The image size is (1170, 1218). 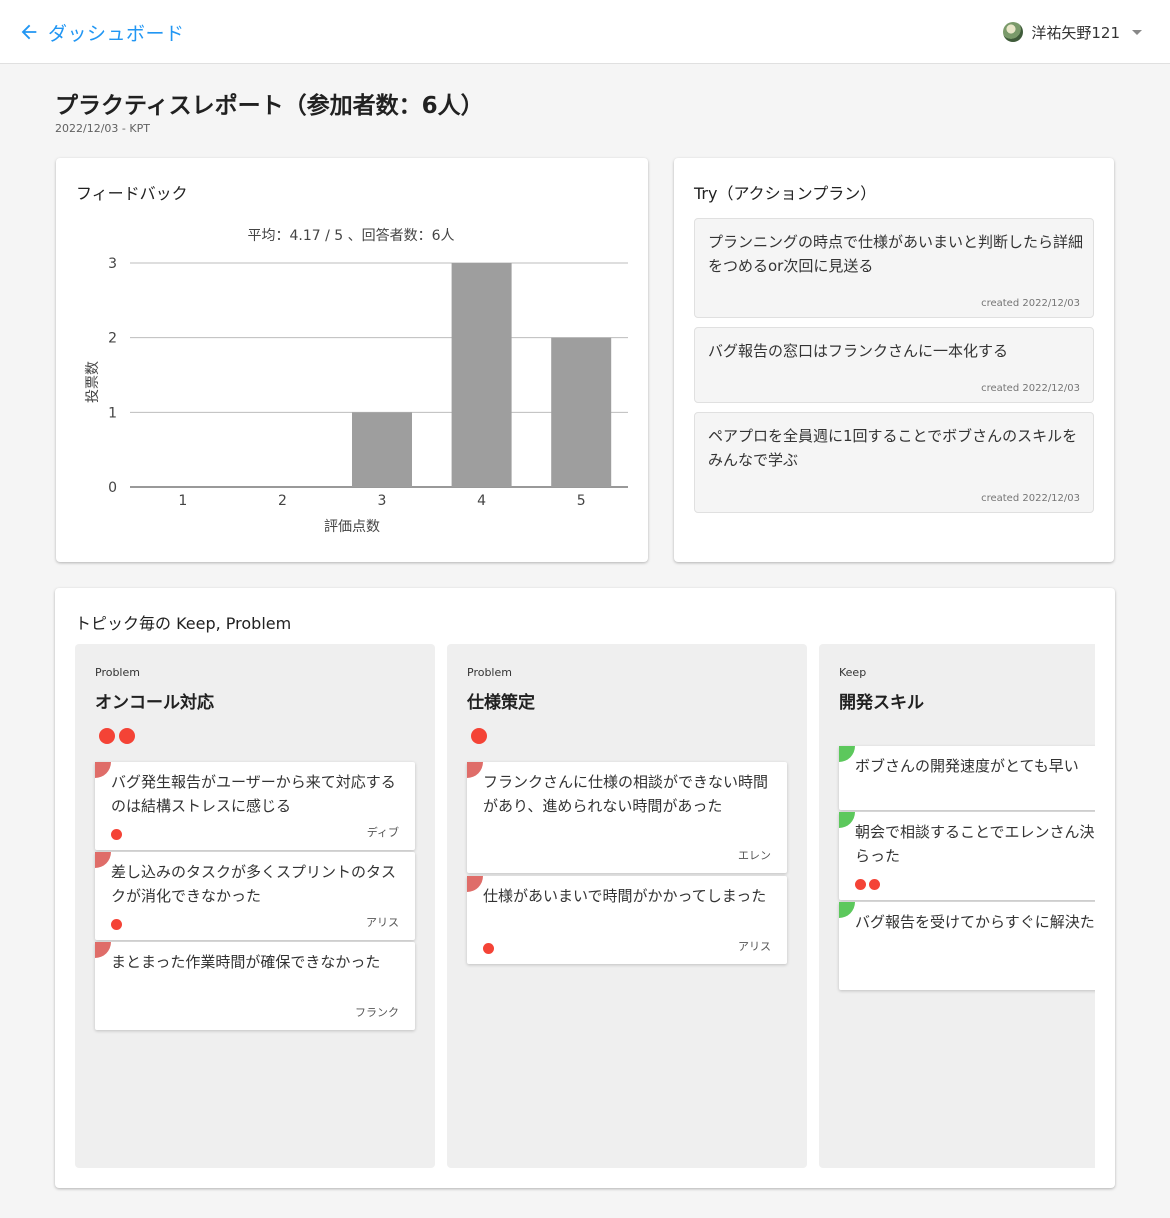 What do you see at coordinates (102, 128) in the screenshot?
I see `page-subtitle: 2022/12/03 - KPT` at bounding box center [102, 128].